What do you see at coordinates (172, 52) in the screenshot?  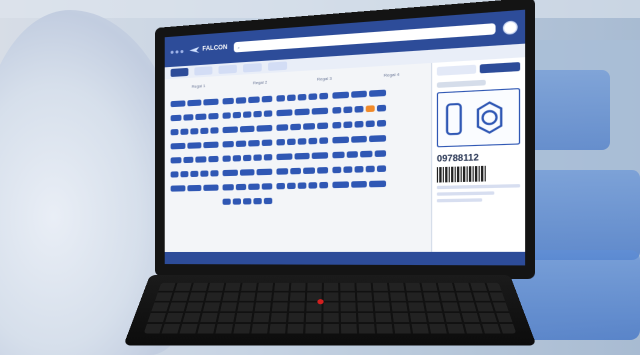 I see `close-dot-icon` at bounding box center [172, 52].